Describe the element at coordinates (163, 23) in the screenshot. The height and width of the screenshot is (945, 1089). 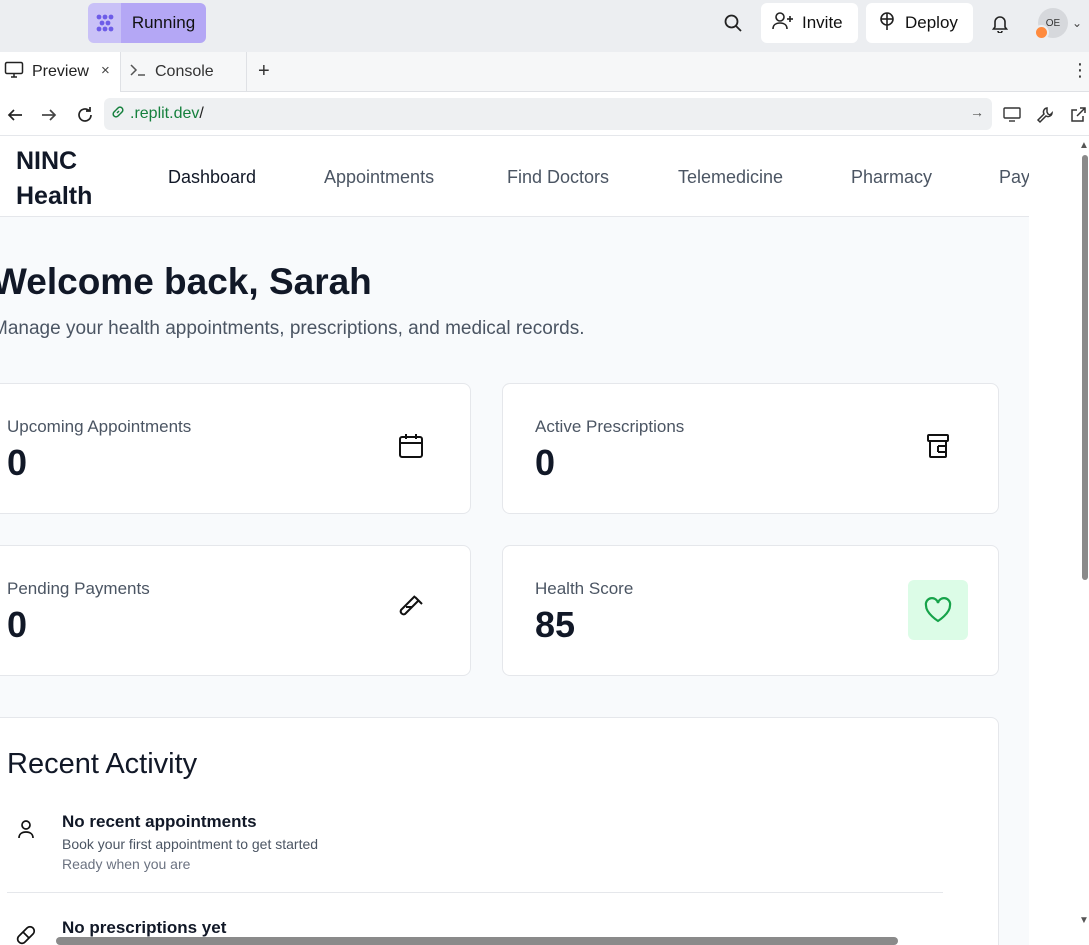
I see `run-button: Running` at that location.